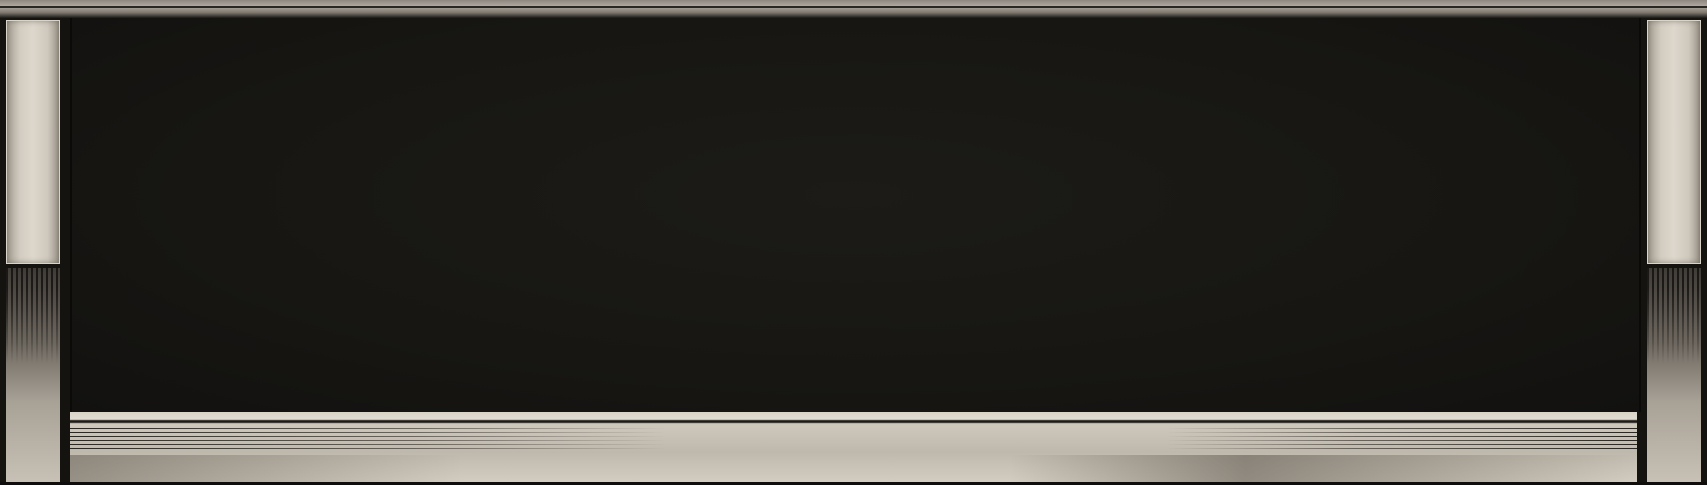 Image resolution: width=1707 pixels, height=485 pixels. What do you see at coordinates (33, 142) in the screenshot?
I see `left-light-pillar` at bounding box center [33, 142].